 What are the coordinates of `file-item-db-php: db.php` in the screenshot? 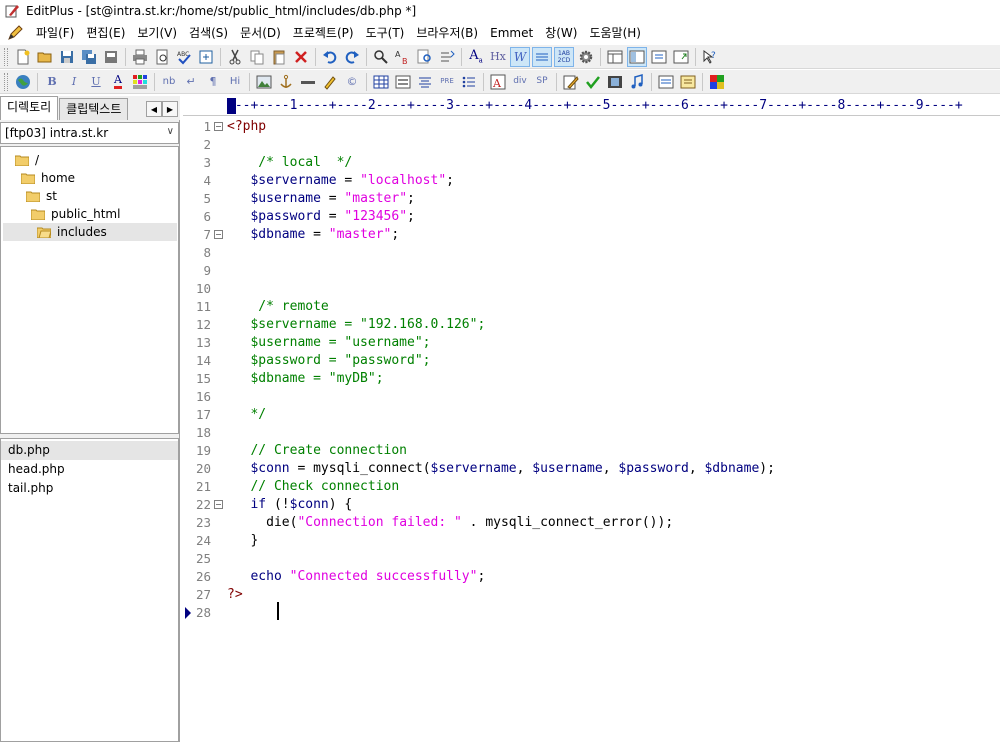 It's located at (89, 450).